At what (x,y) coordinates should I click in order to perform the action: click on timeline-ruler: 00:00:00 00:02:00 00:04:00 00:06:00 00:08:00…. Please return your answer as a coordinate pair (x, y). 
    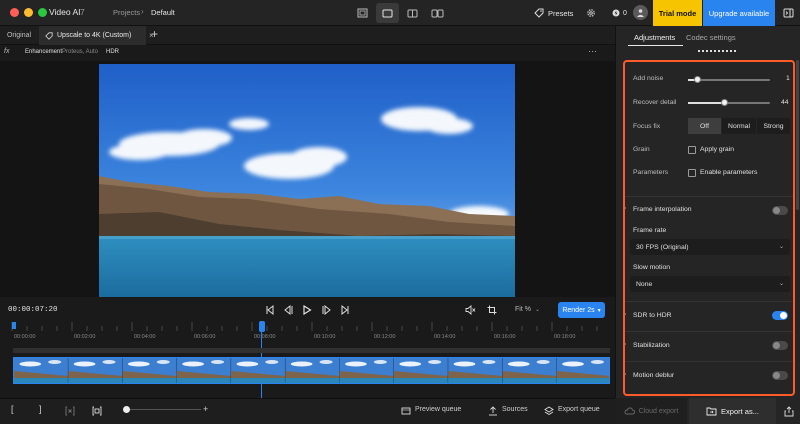
    Looking at the image, I should click on (310, 331).